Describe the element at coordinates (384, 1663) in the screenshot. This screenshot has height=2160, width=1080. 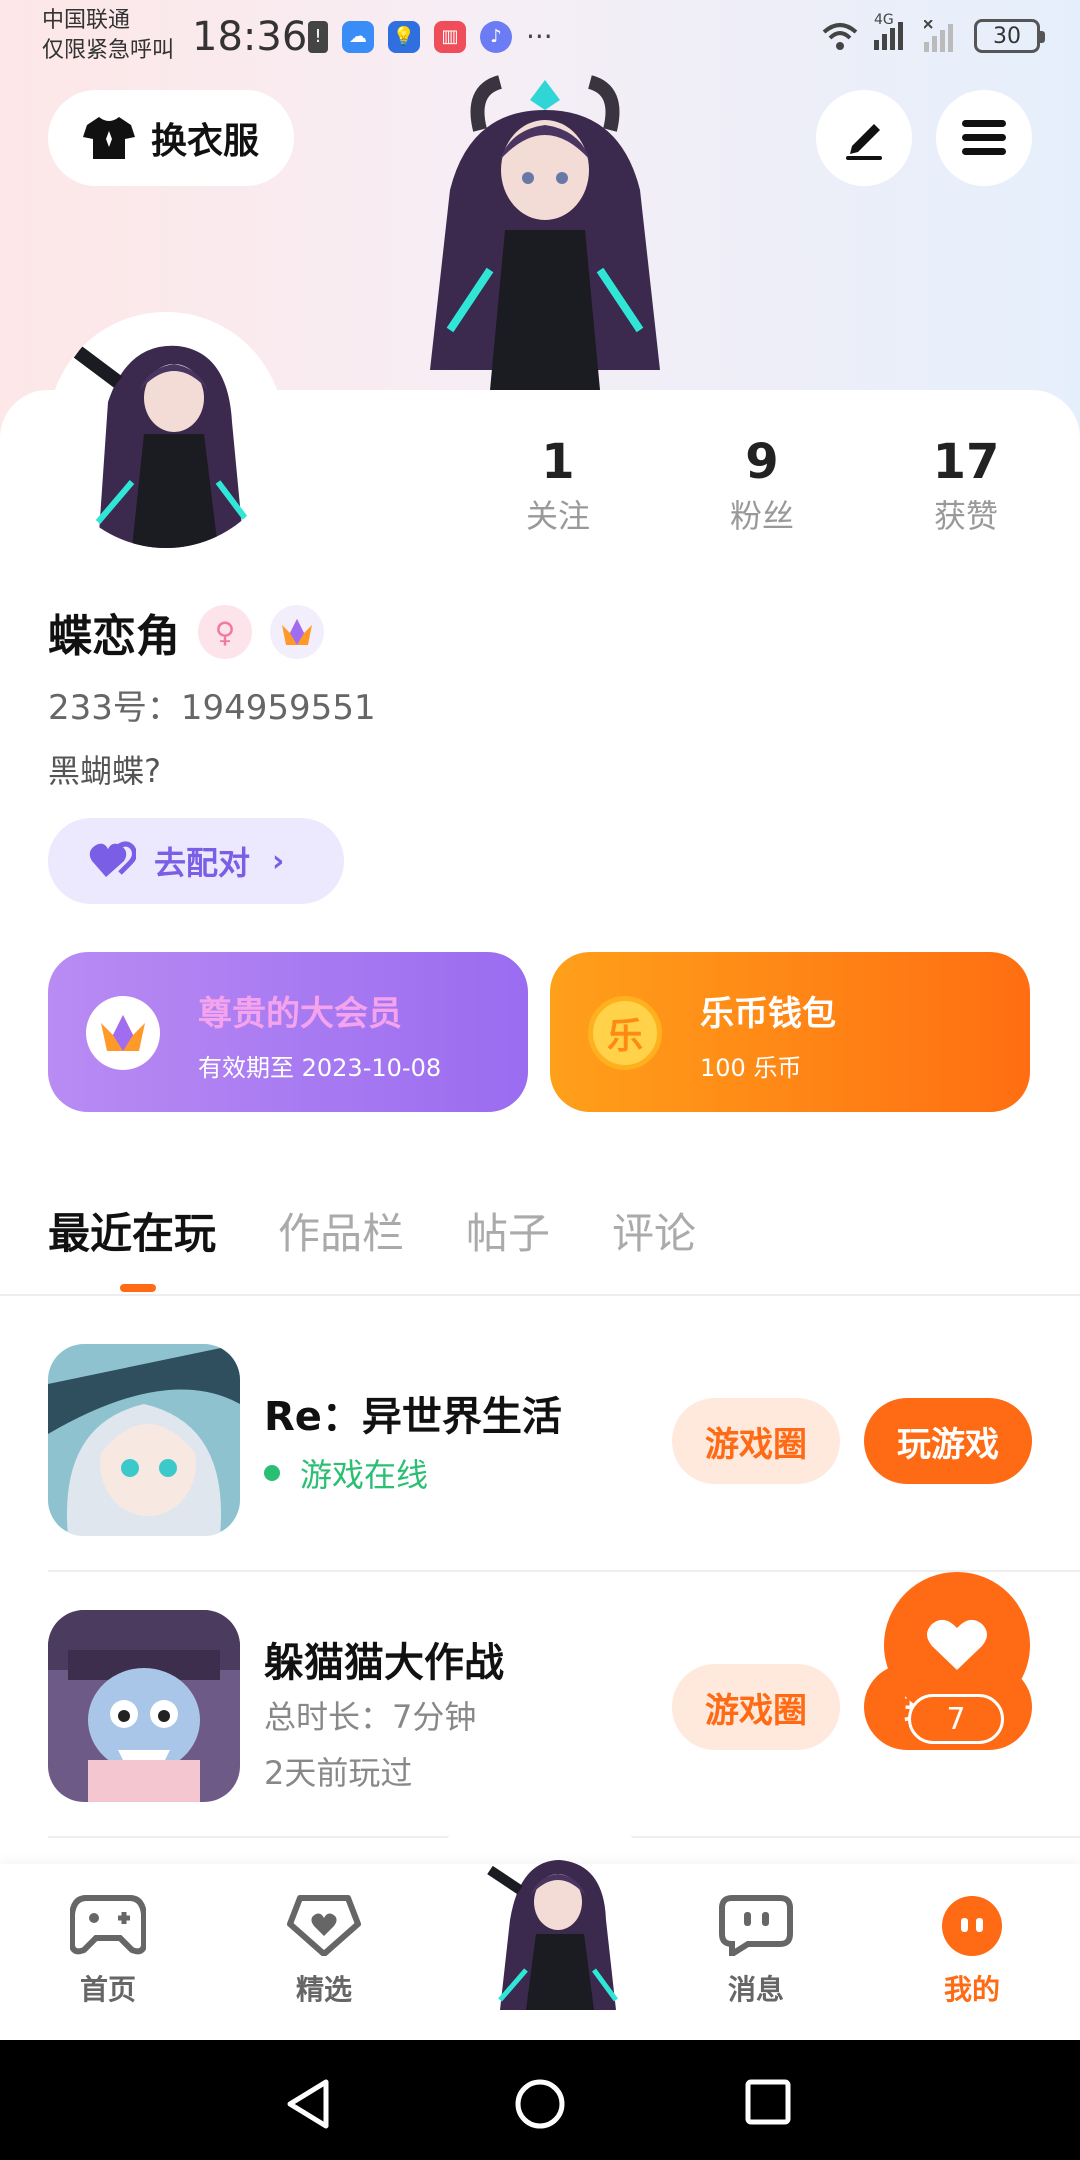
I see `game-title: 躲猫猫大作战` at that location.